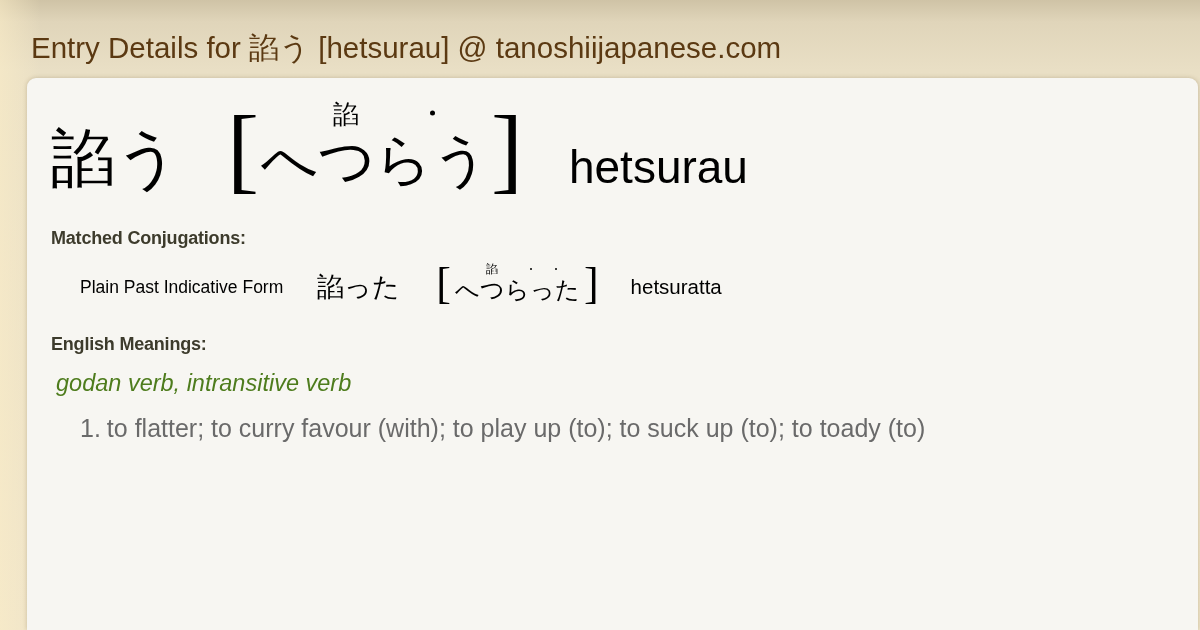  Describe the element at coordinates (129, 344) in the screenshot. I see `section-heading: English Meanings:` at that location.